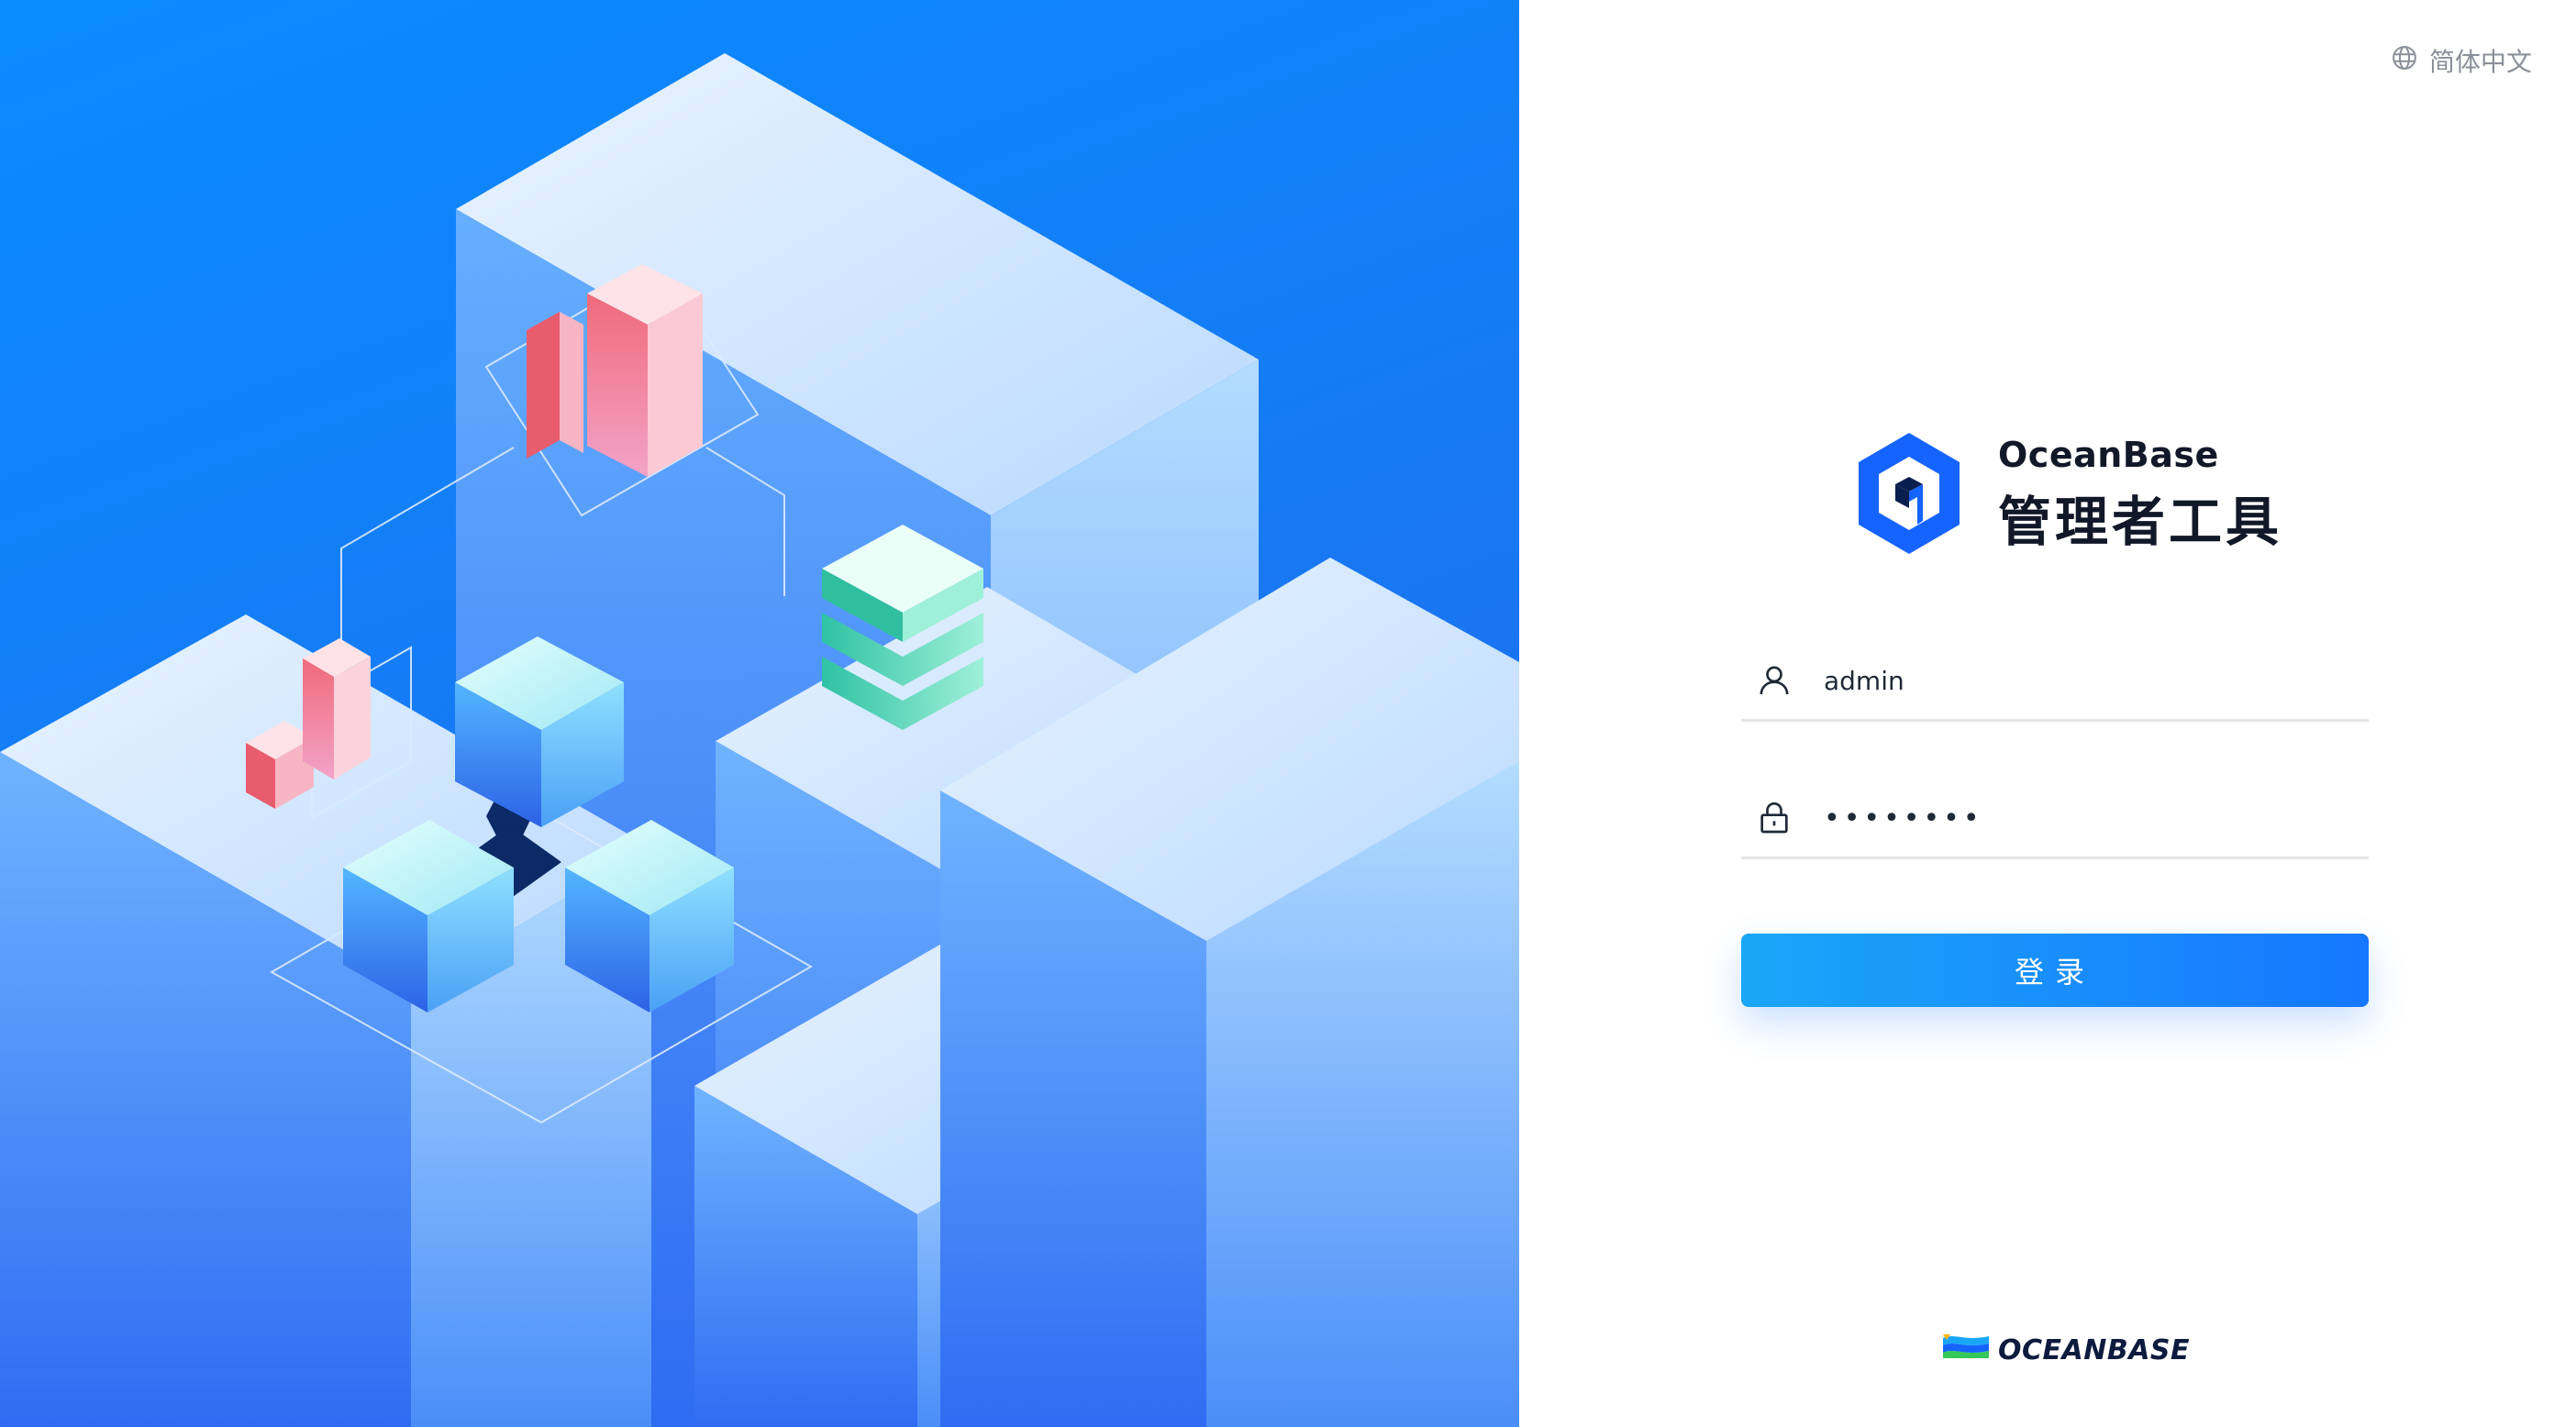 The image size is (2576, 1427). I want to click on username-input, so click(2096, 680).